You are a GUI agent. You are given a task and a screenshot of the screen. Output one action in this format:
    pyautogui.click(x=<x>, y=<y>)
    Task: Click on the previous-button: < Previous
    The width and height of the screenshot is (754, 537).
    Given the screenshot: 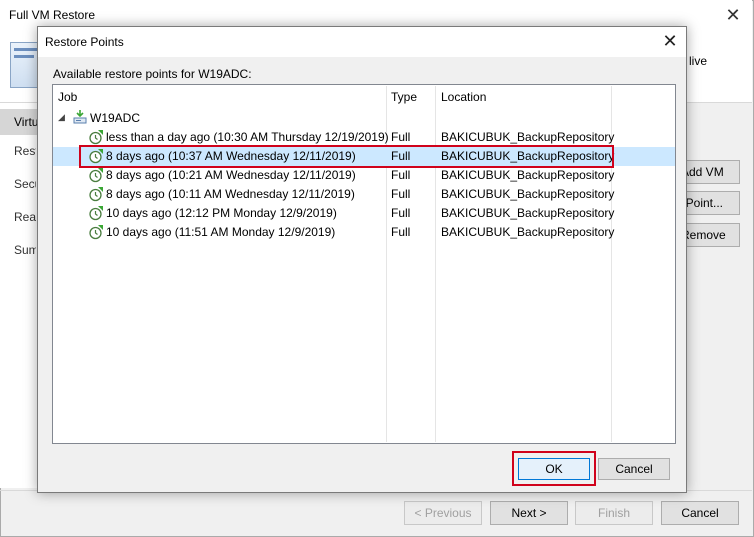 What is the action you would take?
    pyautogui.click(x=443, y=513)
    